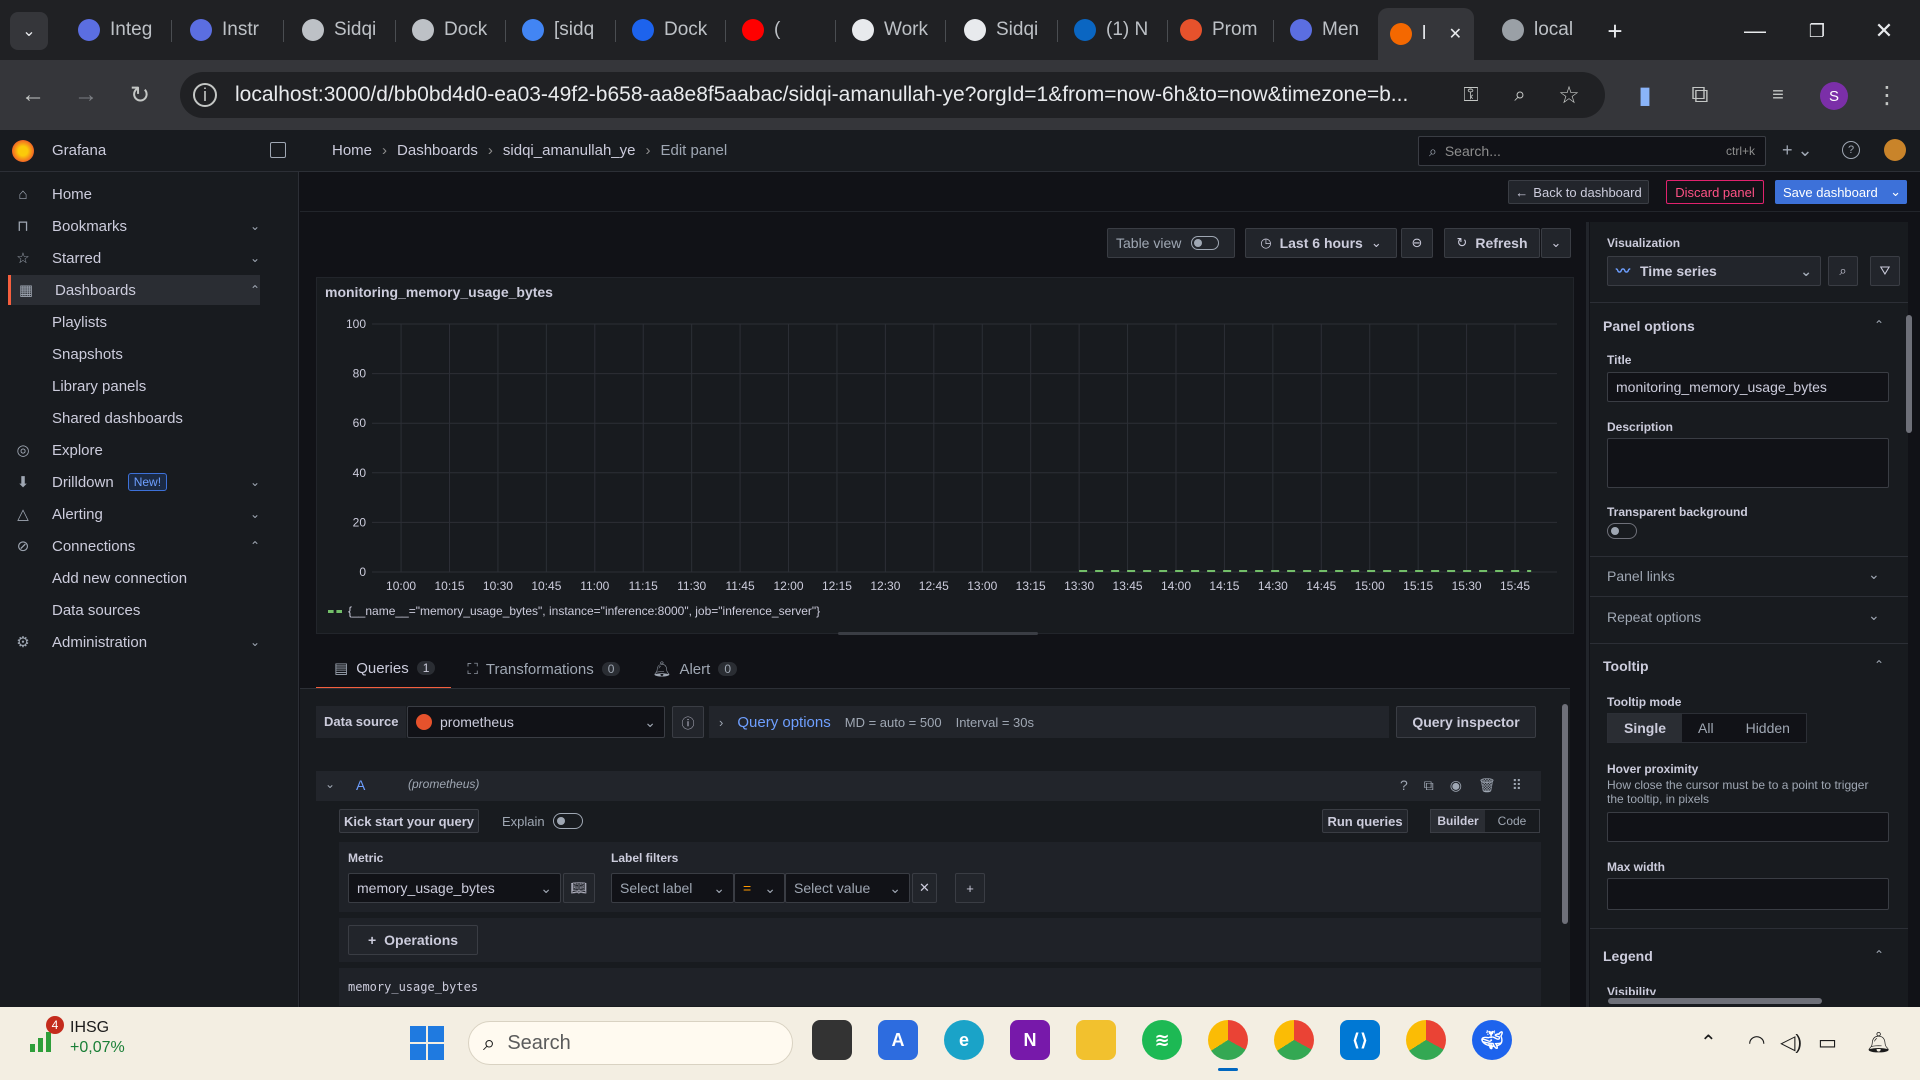 The height and width of the screenshot is (1080, 1920). What do you see at coordinates (1492, 1040) in the screenshot?
I see `docker-icon: 🐳︎` at bounding box center [1492, 1040].